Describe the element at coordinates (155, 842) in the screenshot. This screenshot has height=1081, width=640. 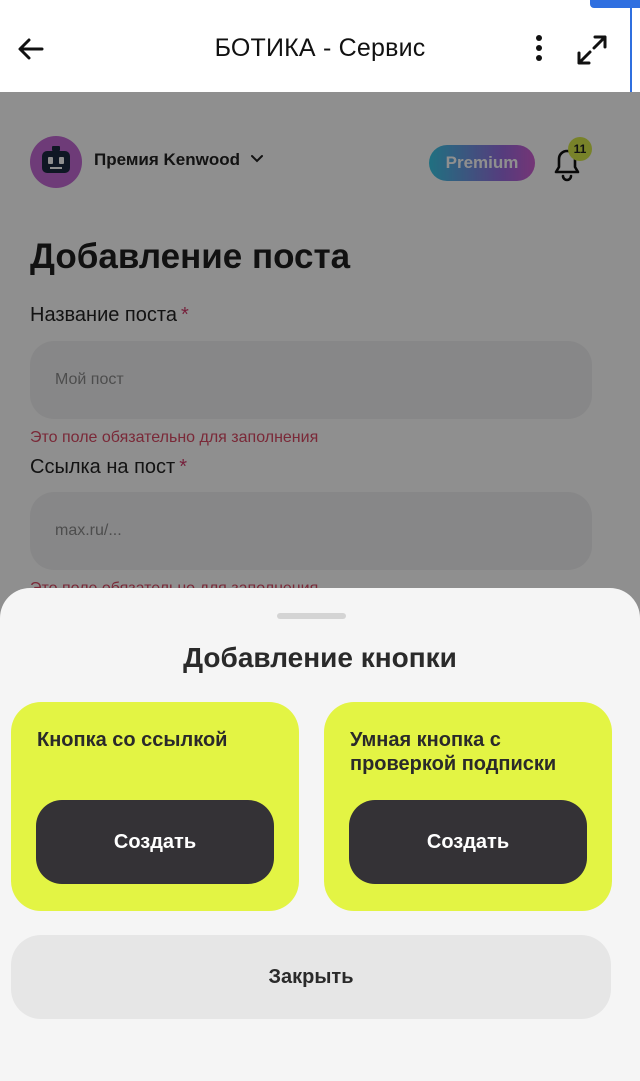
I see `create-link-button: Создать` at that location.